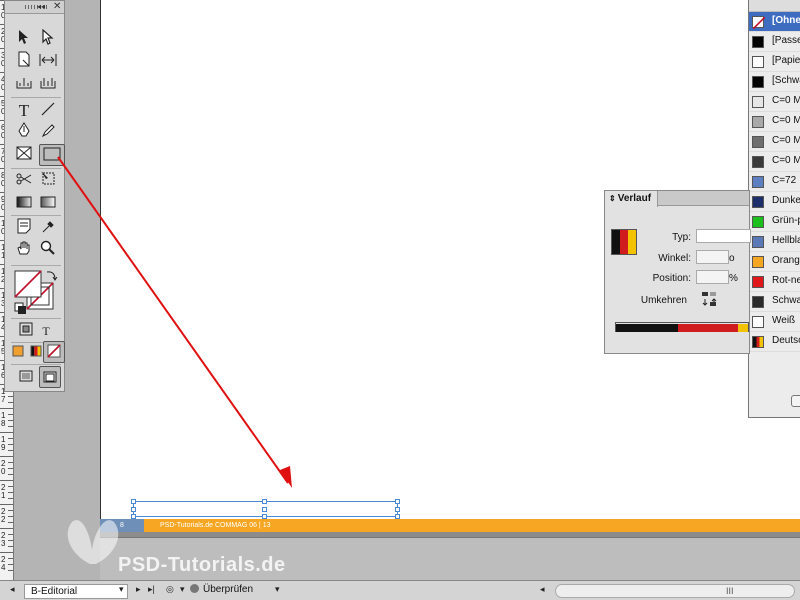 The width and height of the screenshot is (800, 600). What do you see at coordinates (264, 509) in the screenshot?
I see `frame-handle-center` at bounding box center [264, 509].